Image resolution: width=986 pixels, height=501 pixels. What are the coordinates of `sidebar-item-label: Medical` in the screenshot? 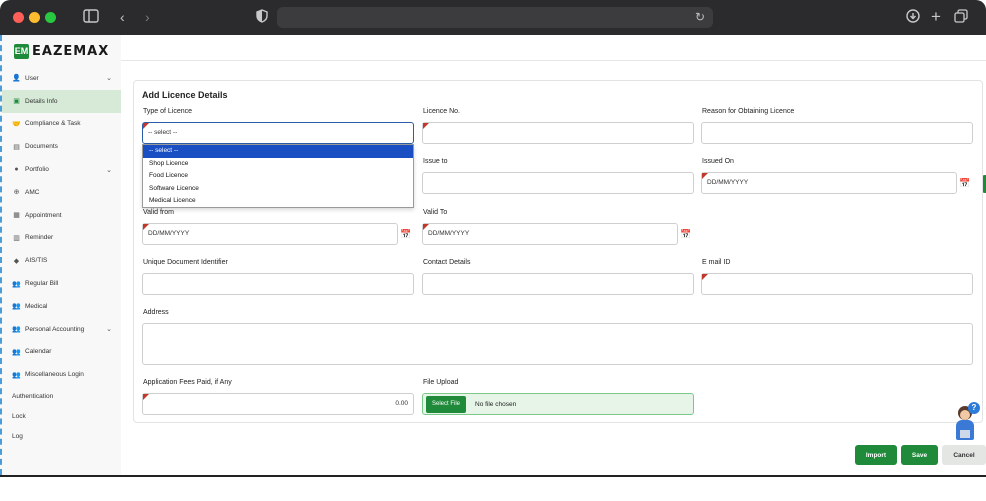 It's located at (36, 306).